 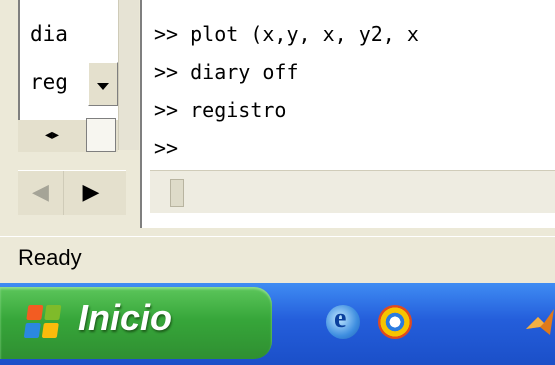 I want to click on windows-logo-icon, so click(x=43, y=322).